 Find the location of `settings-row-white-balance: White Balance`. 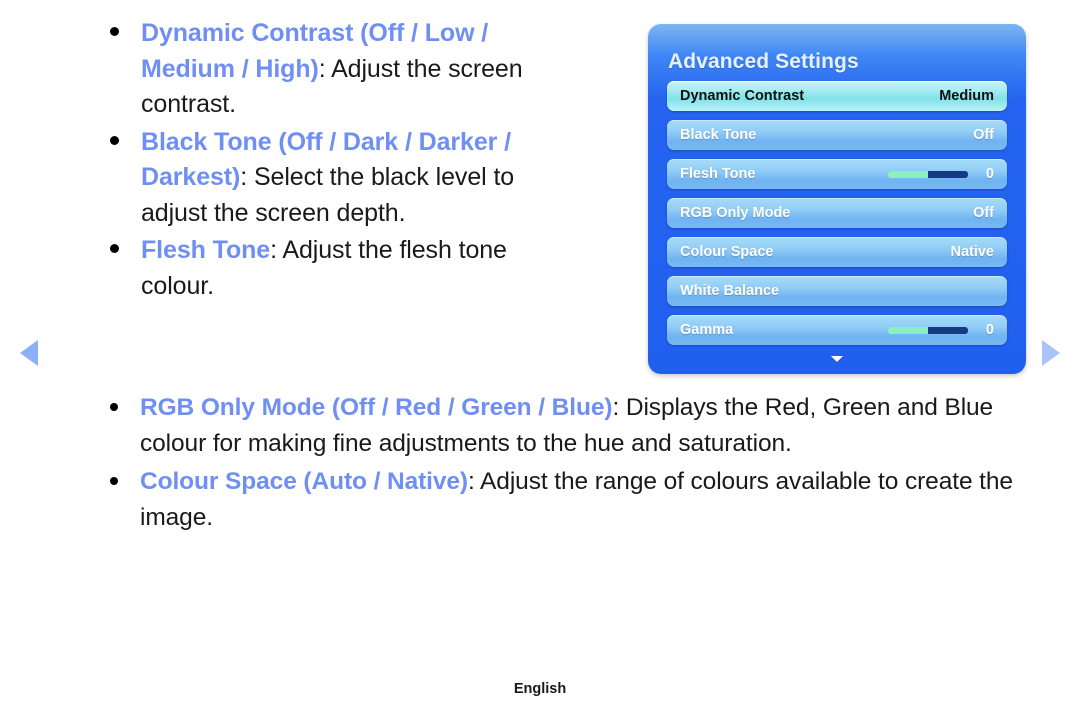

settings-row-white-balance: White Balance is located at coordinates (837, 291).